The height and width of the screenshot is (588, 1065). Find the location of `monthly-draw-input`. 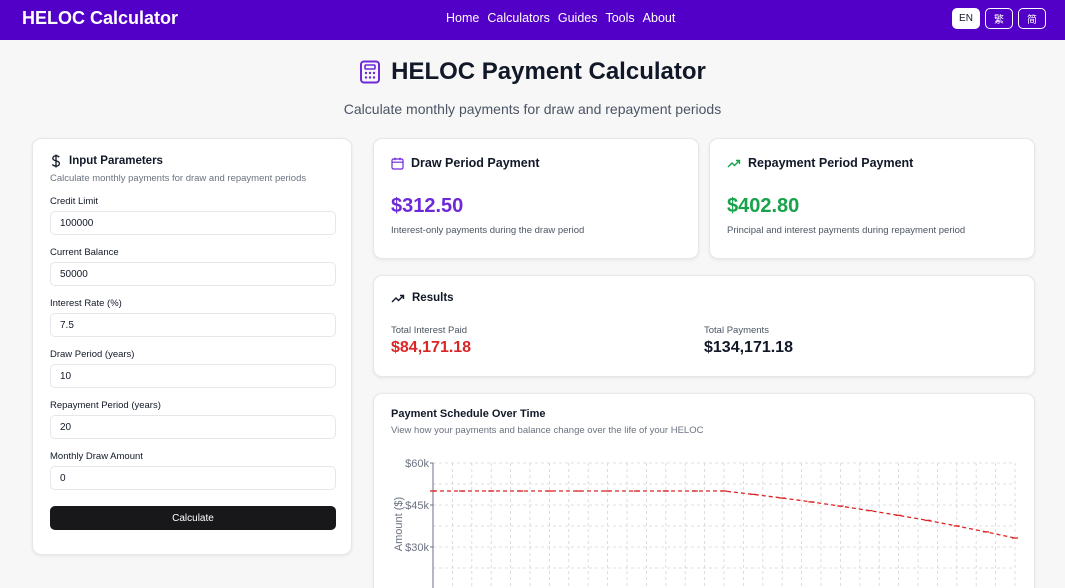

monthly-draw-input is located at coordinates (193, 478).